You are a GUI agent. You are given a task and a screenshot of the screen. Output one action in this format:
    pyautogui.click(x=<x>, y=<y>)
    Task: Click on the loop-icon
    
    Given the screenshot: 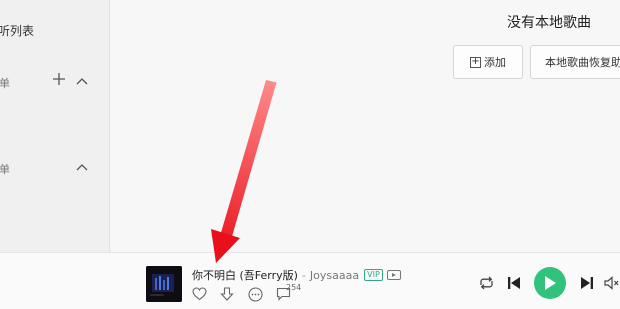 What is the action you would take?
    pyautogui.click(x=486, y=283)
    